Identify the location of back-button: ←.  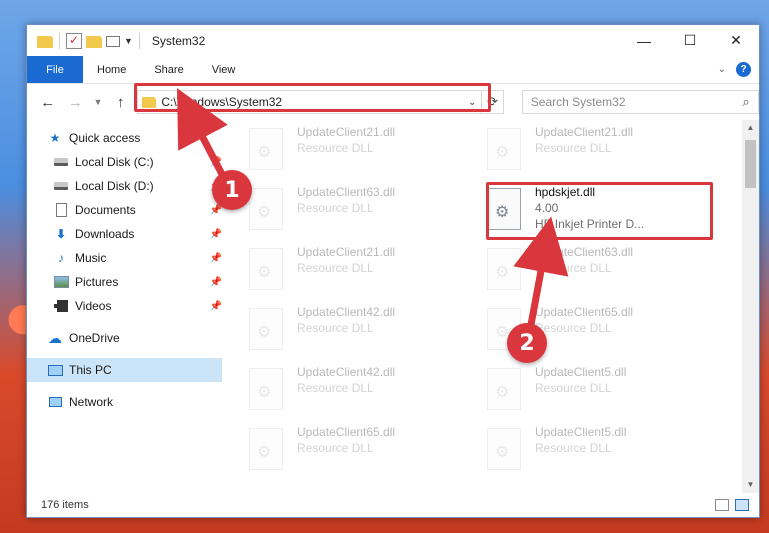
(48, 102).